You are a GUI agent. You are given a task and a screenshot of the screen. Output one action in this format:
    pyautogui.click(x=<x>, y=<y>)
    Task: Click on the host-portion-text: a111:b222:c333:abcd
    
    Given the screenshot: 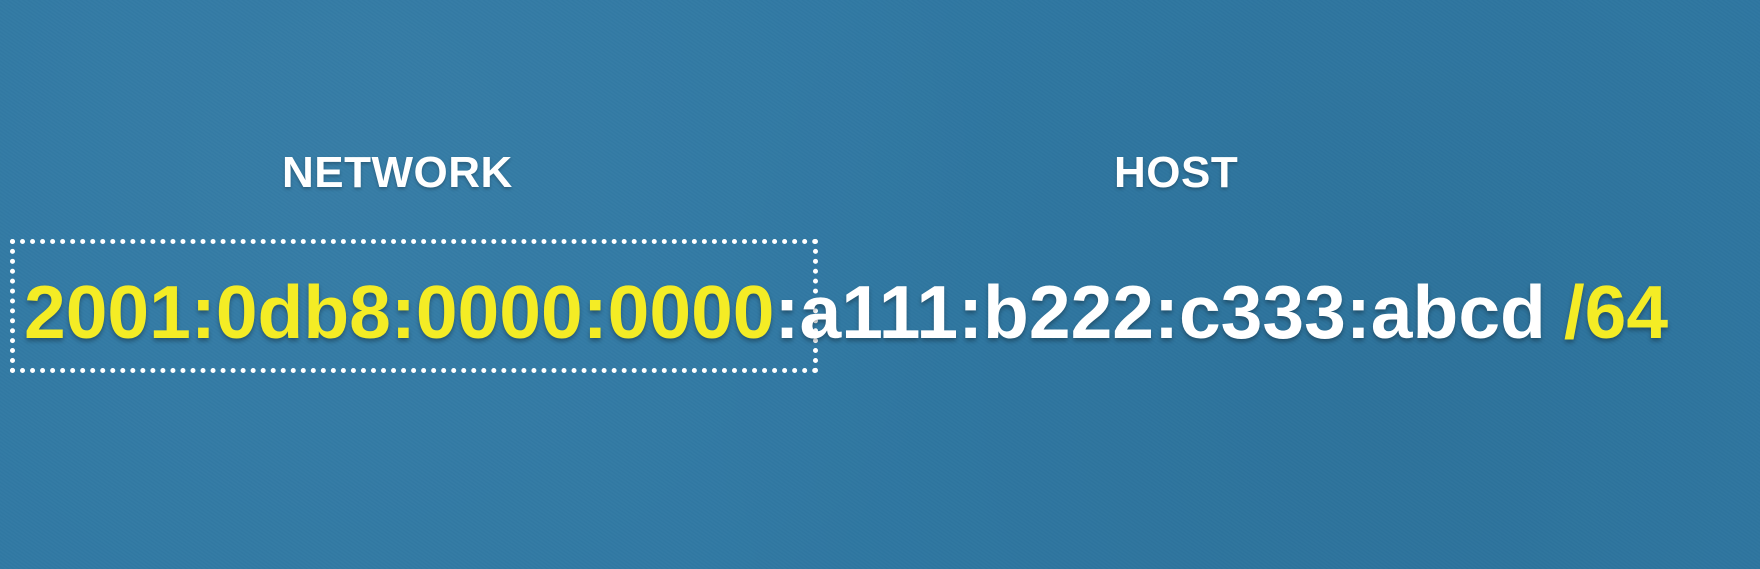 What is the action you would take?
    pyautogui.click(x=1172, y=312)
    